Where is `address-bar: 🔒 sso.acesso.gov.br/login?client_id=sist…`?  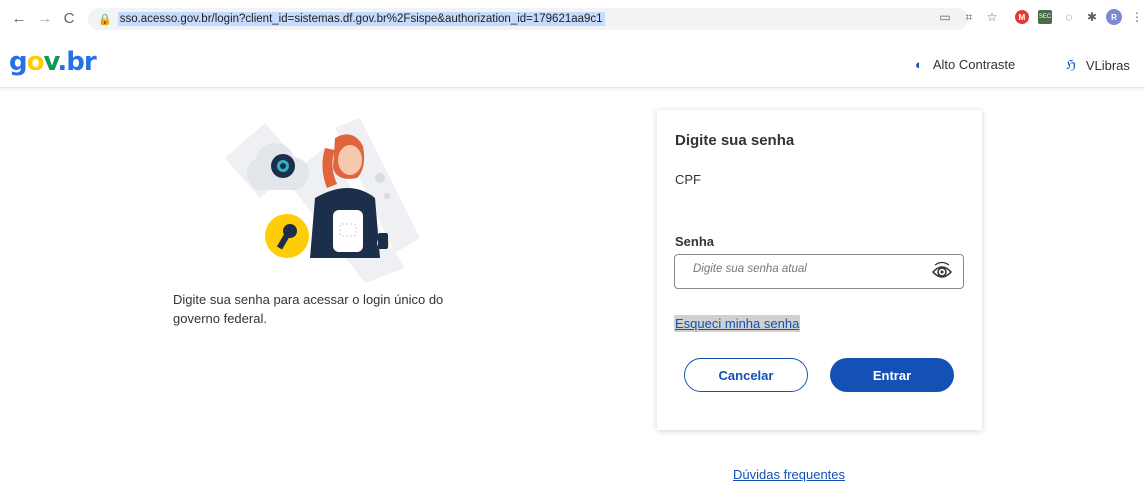
address-bar: 🔒 sso.acesso.gov.br/login?client_id=sist… is located at coordinates (528, 19).